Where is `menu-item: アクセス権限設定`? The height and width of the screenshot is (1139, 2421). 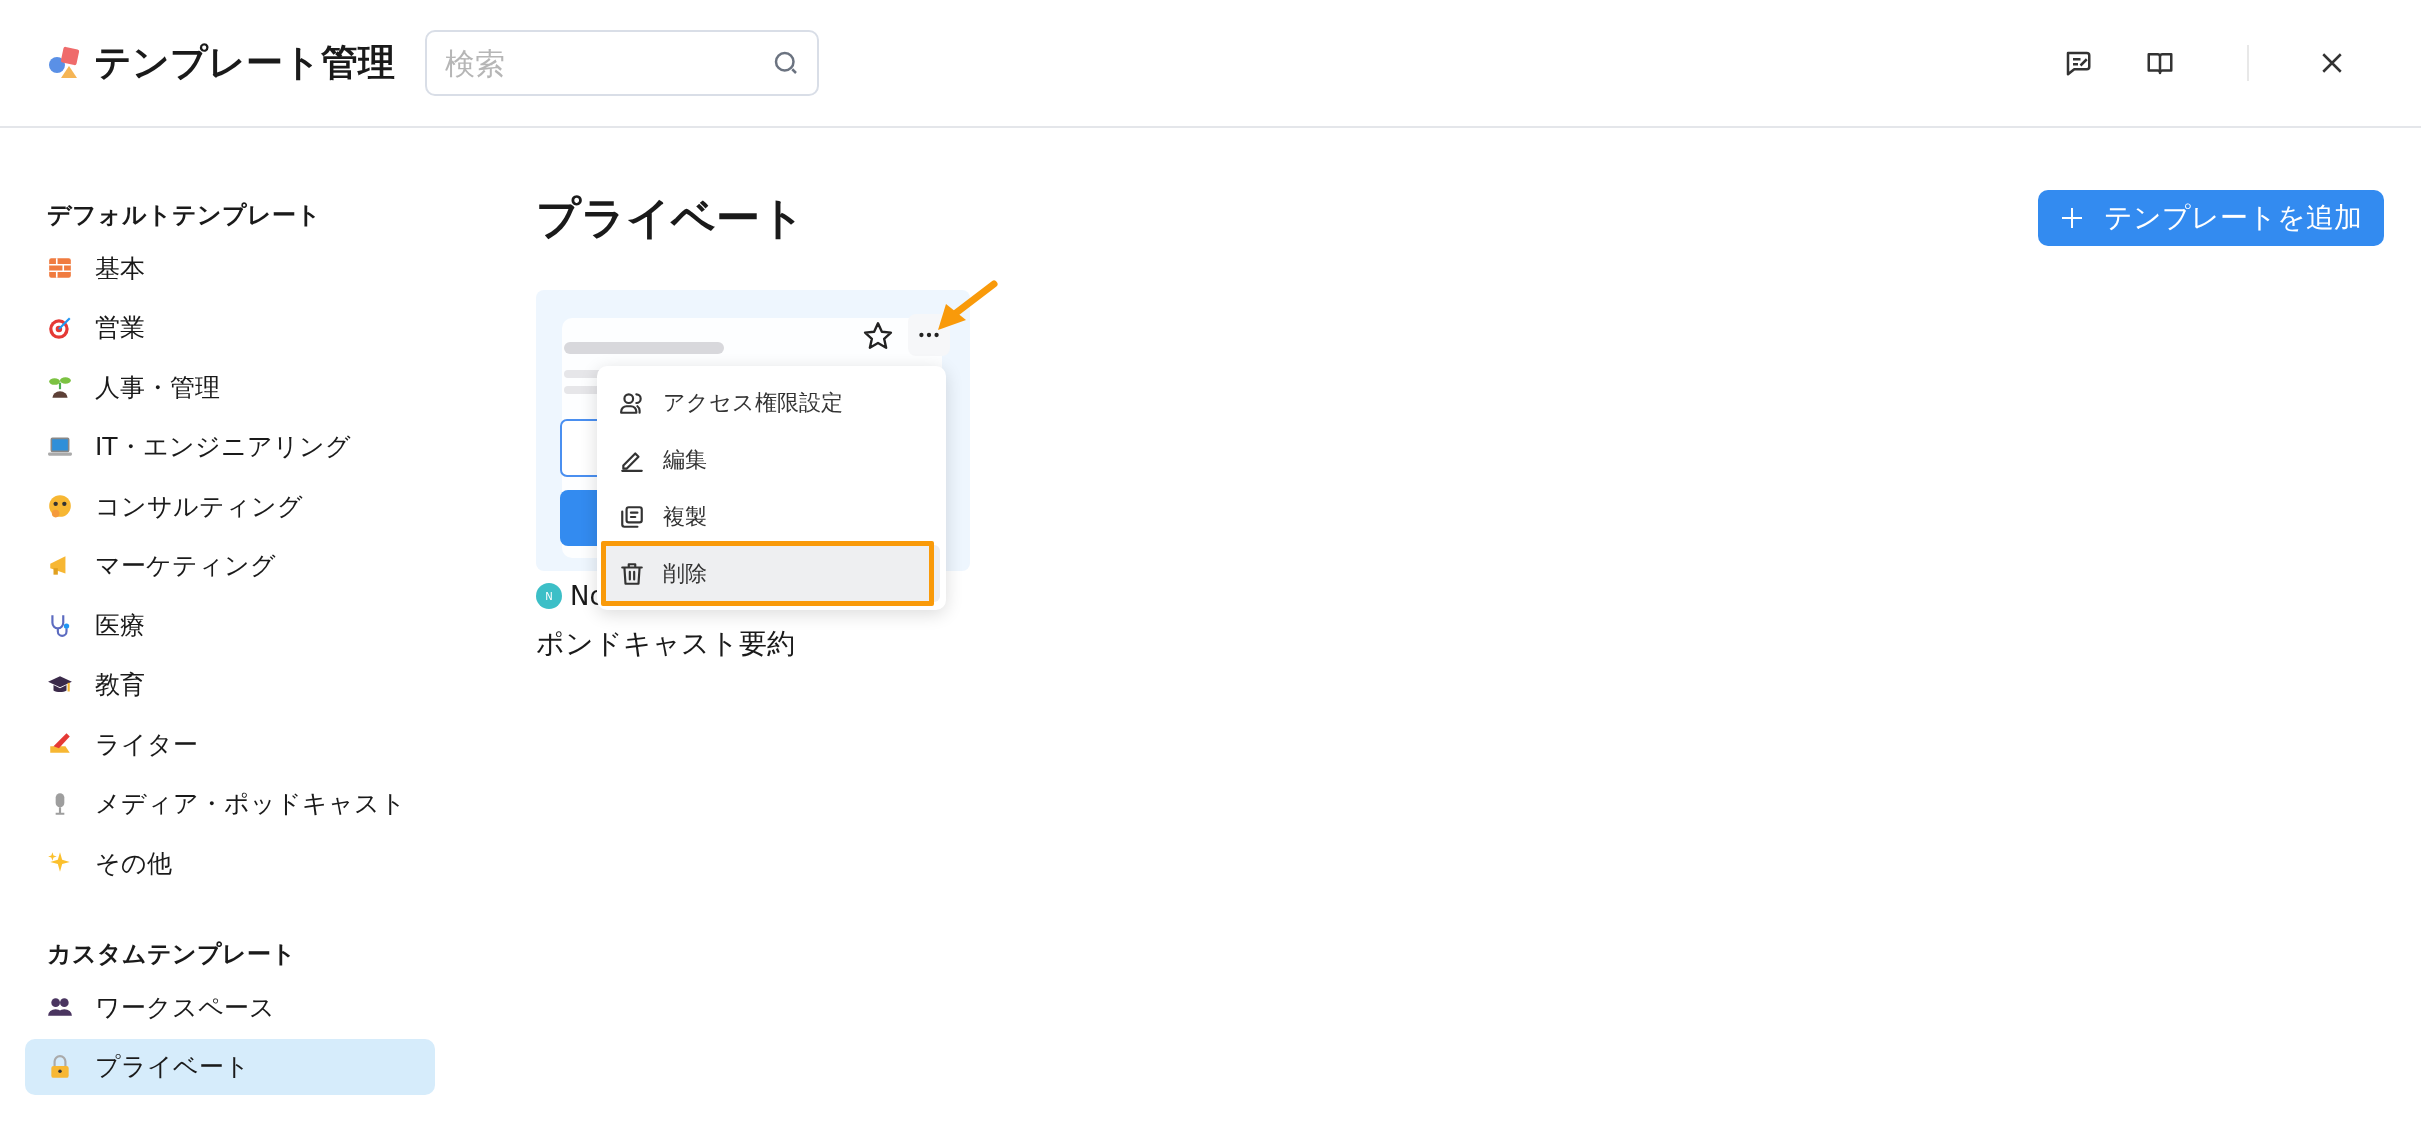
menu-item: アクセス権限設定 is located at coordinates (771, 402).